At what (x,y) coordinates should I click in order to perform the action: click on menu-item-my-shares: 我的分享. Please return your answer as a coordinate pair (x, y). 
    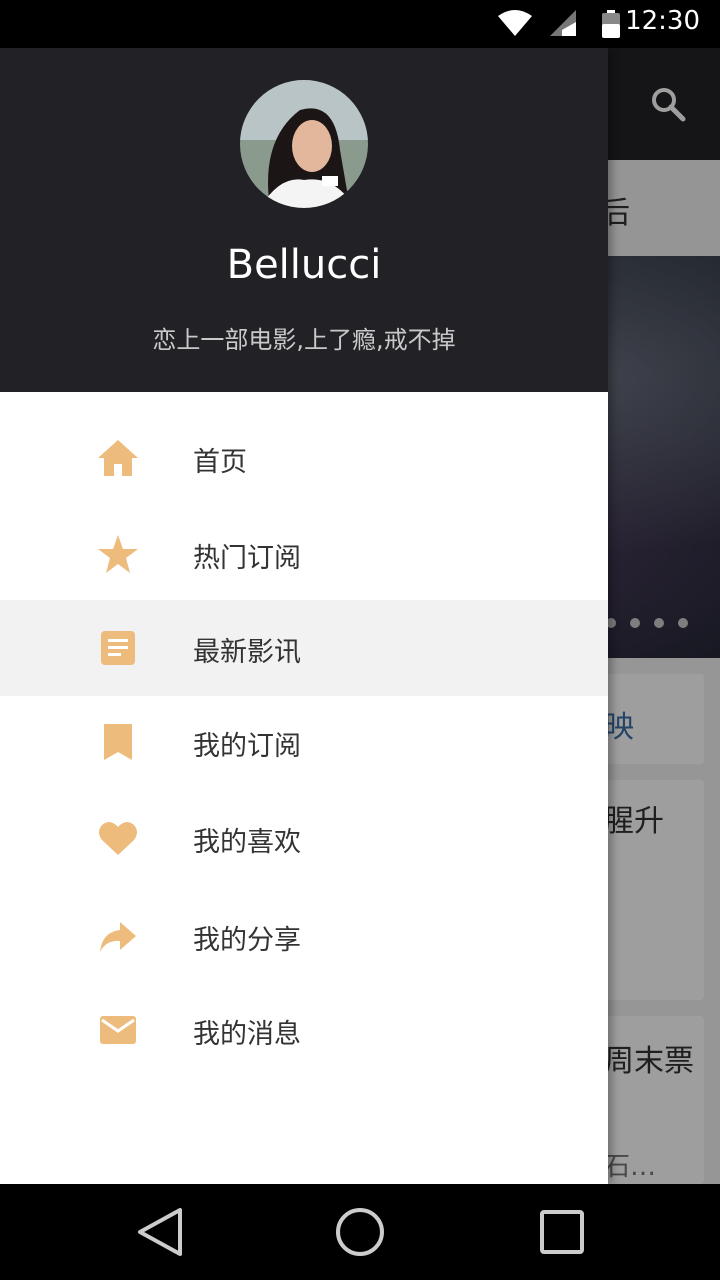
    Looking at the image, I should click on (304, 936).